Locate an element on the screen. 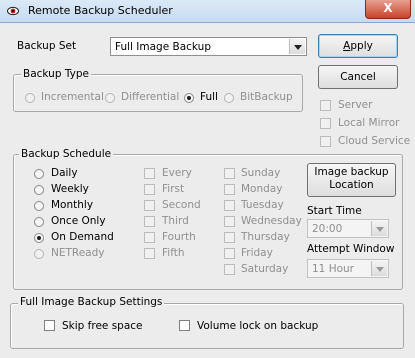  wednesday-checkbox is located at coordinates (229, 221).